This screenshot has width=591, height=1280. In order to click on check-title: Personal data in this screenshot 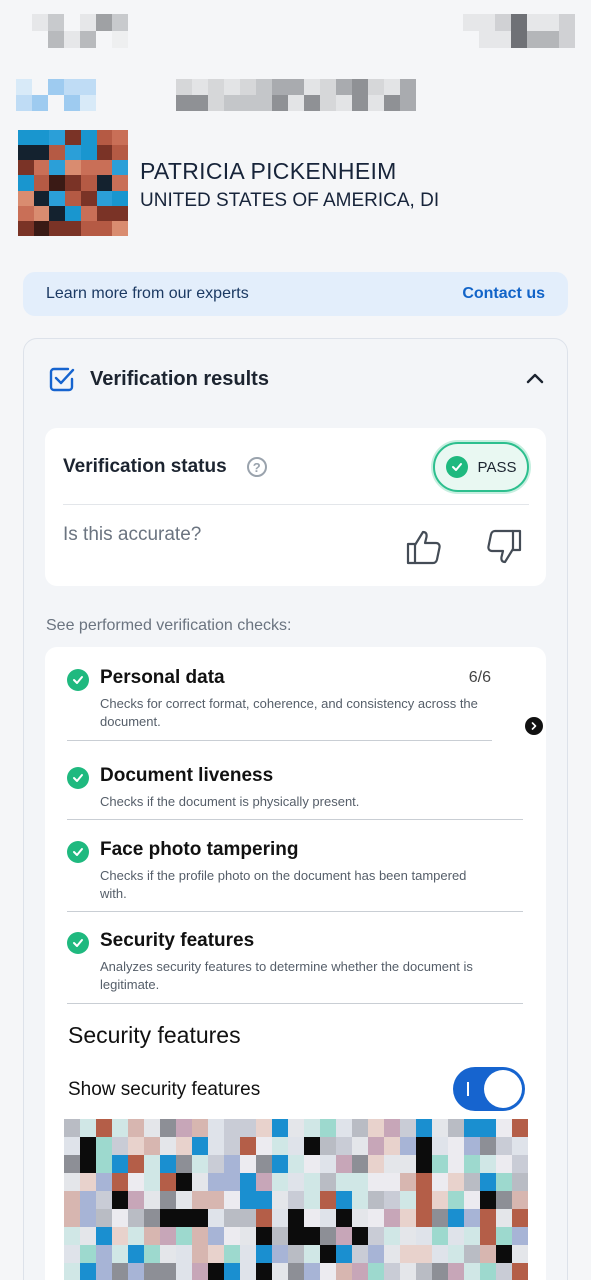, I will do `click(162, 677)`.